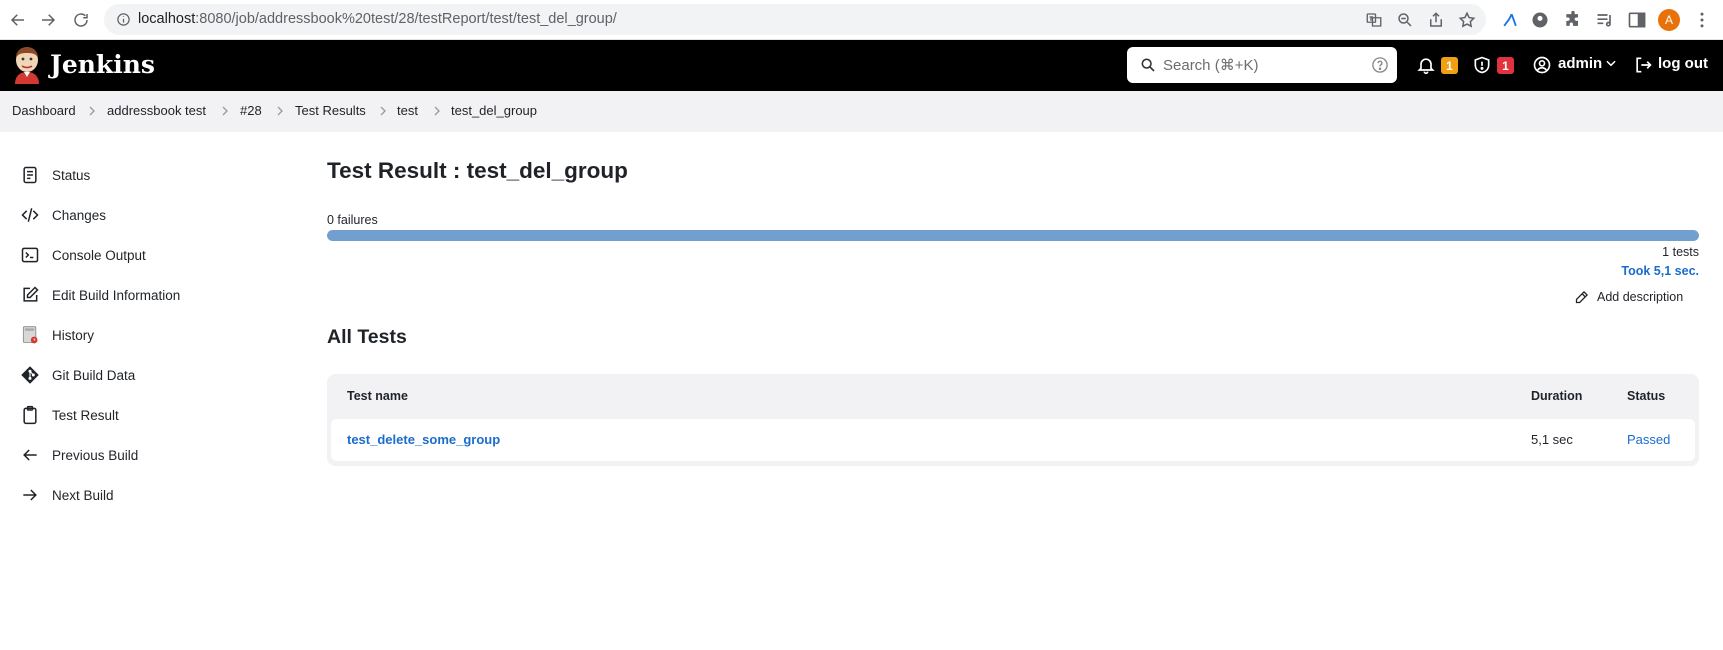 The image size is (1723, 650). I want to click on breadcrumb-current: test_del_group, so click(494, 110).